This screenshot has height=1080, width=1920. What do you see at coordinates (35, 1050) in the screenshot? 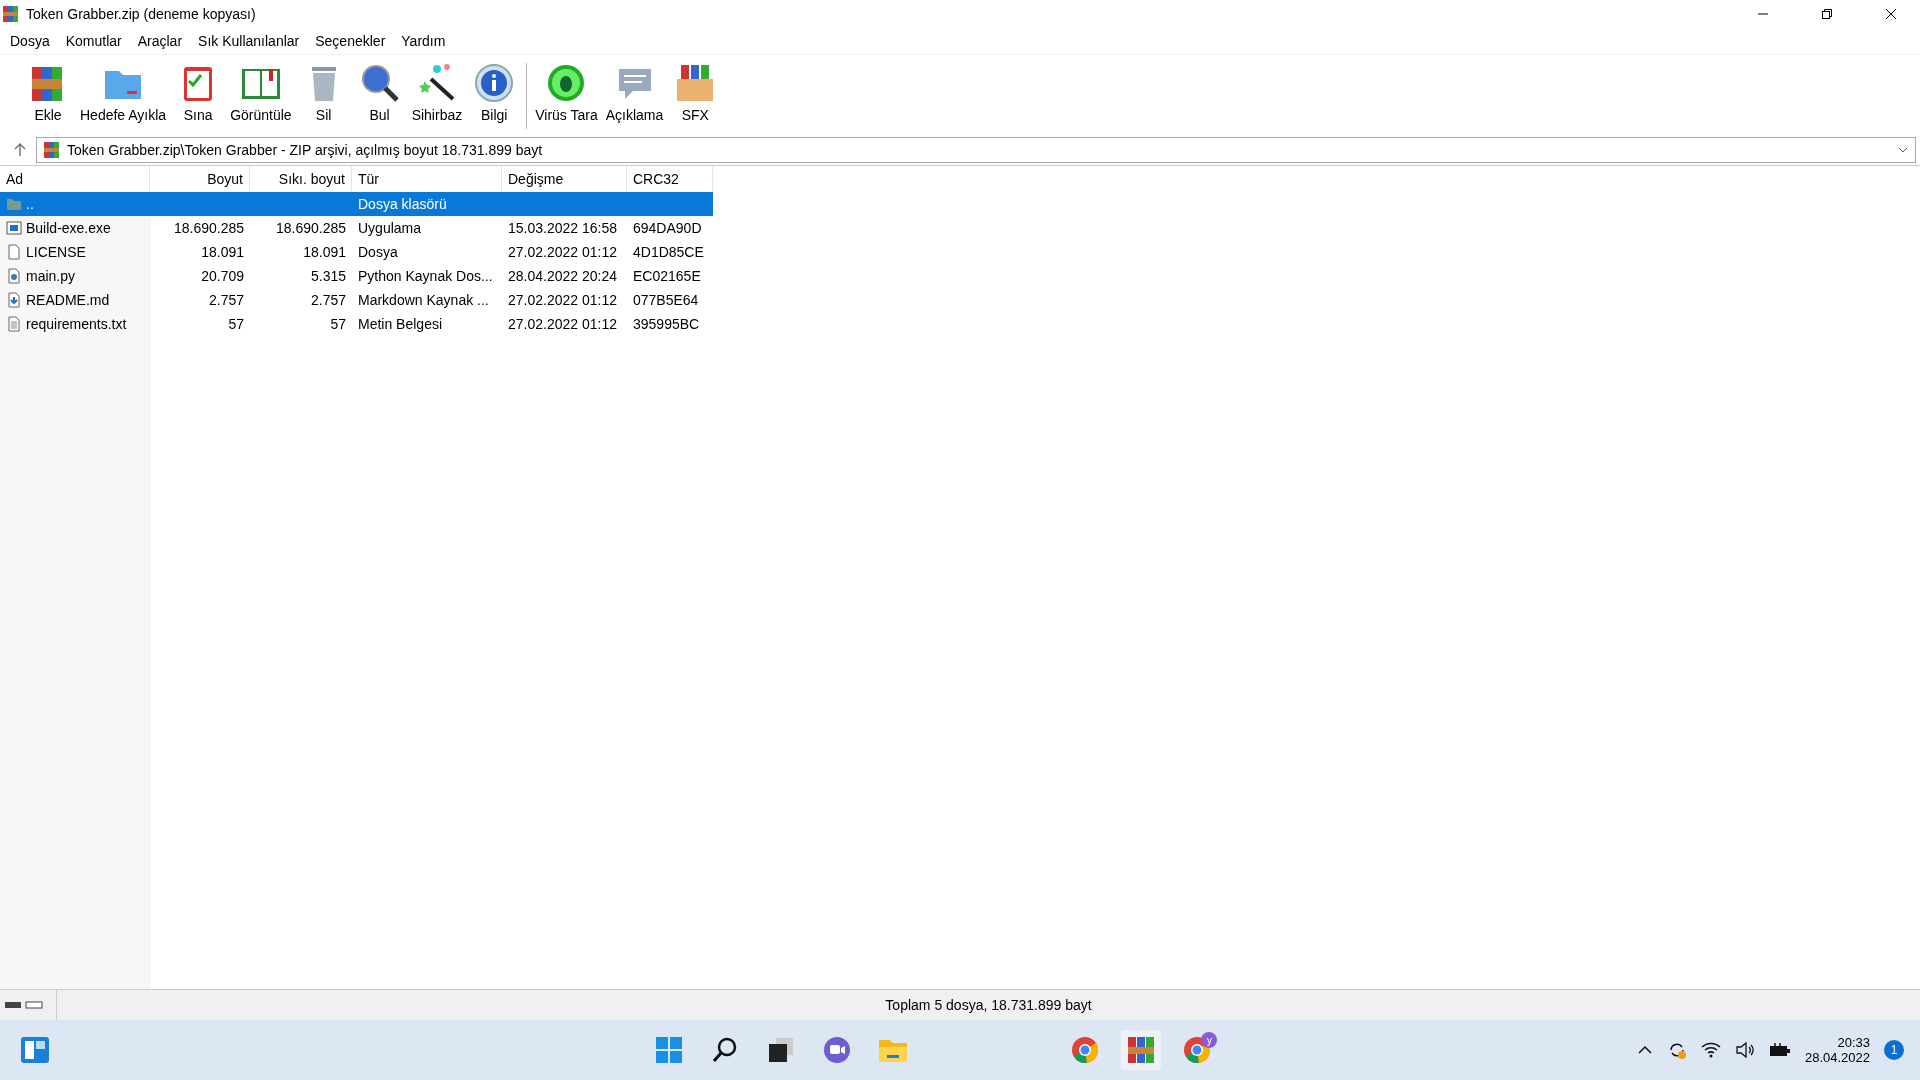
I see `widgets-icon` at bounding box center [35, 1050].